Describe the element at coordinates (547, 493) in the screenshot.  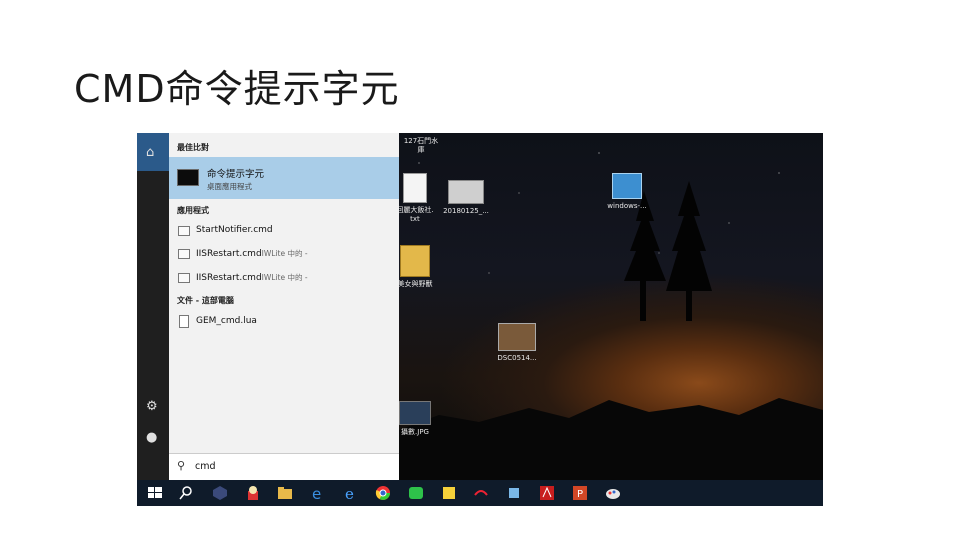
I see `acrobat-icon` at that location.